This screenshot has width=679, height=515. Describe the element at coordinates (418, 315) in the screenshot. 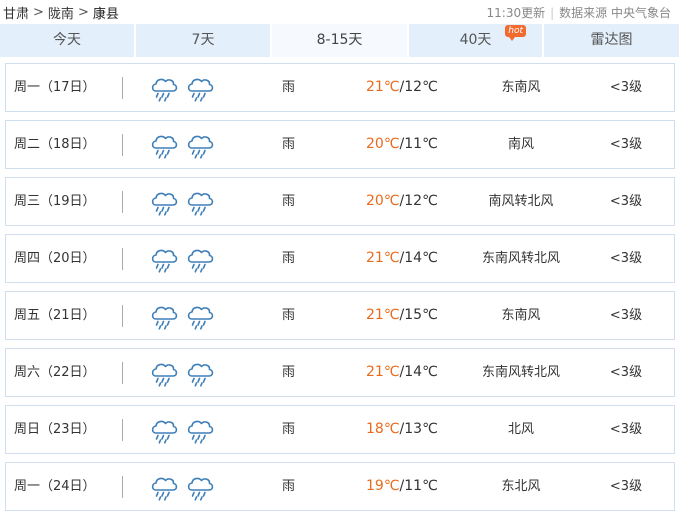

I see `temp-low: /15℃` at that location.